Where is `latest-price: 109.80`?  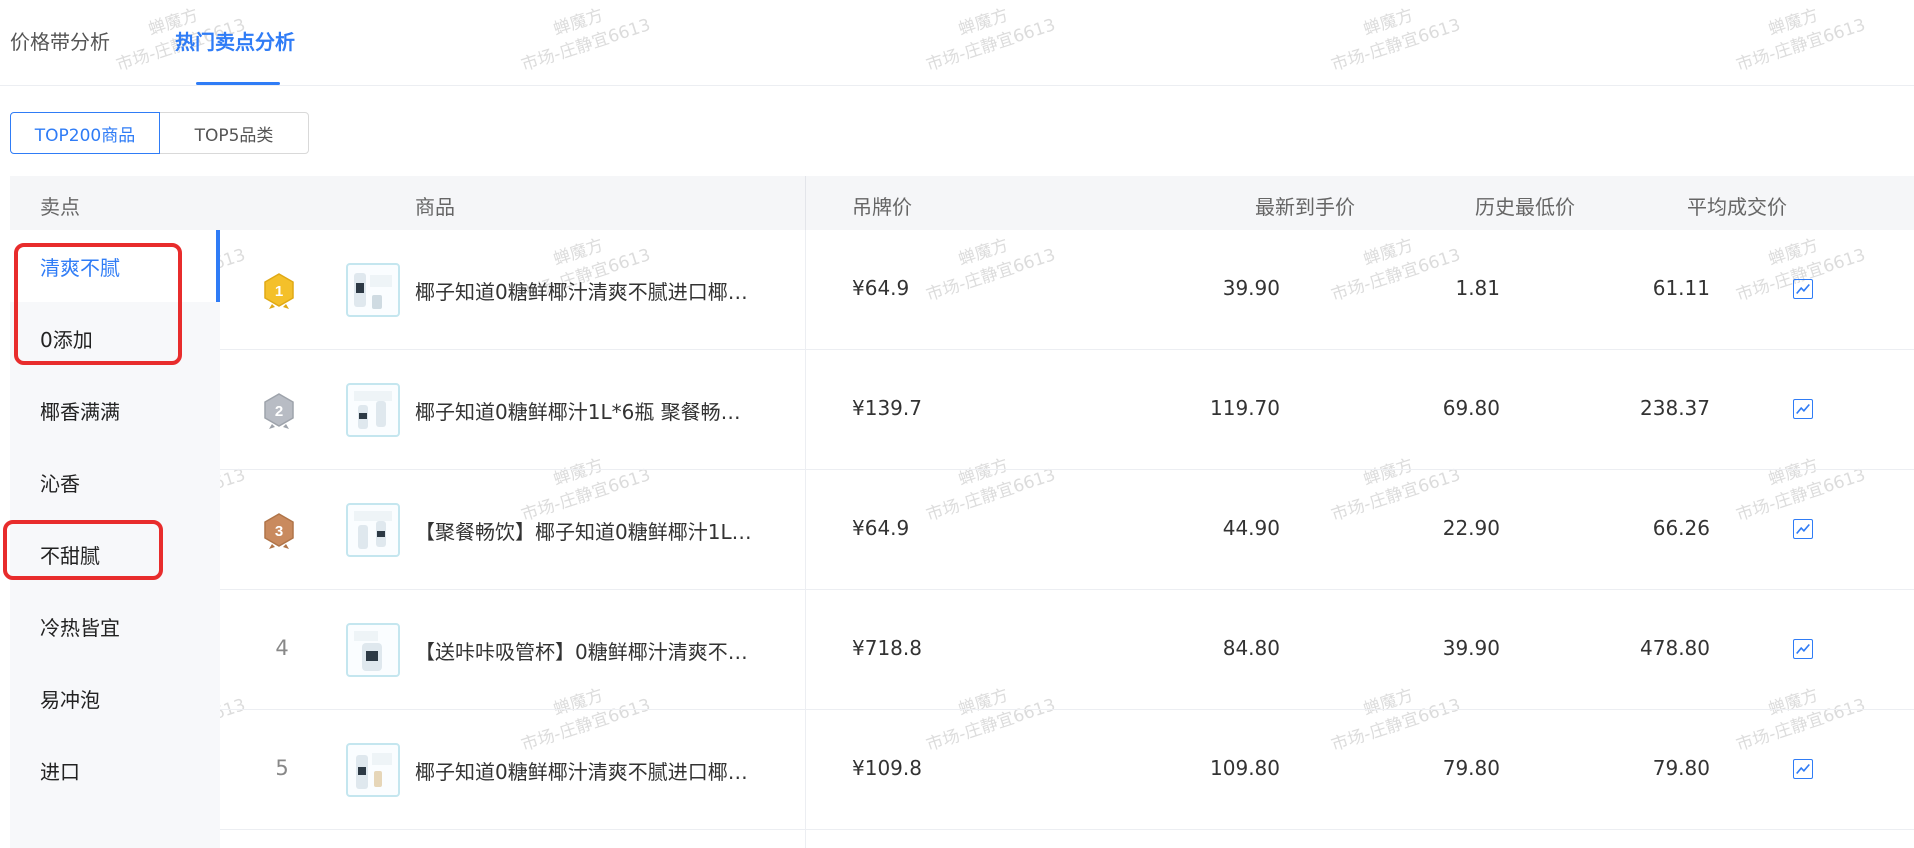 latest-price: 109.80 is located at coordinates (1245, 768).